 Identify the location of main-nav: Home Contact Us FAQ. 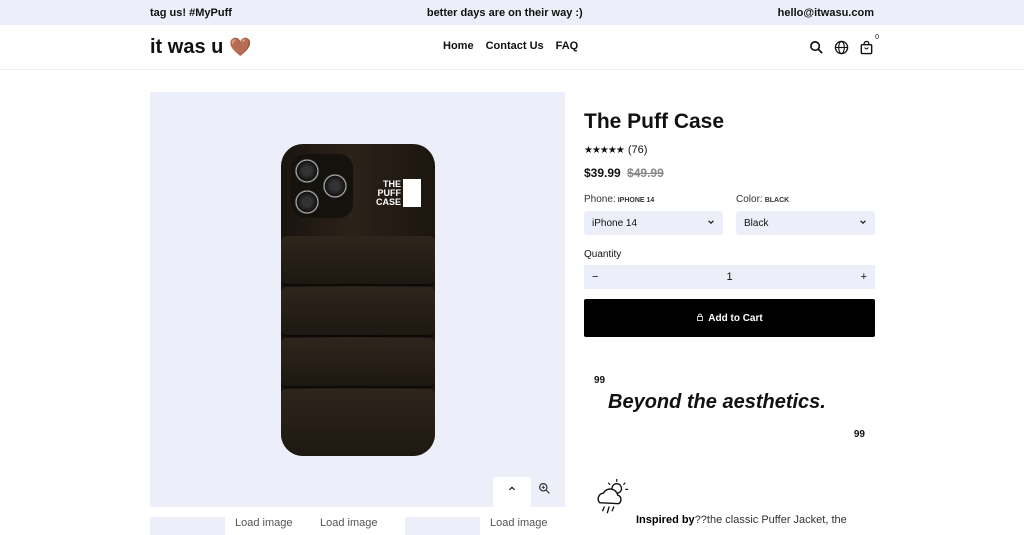
(510, 46).